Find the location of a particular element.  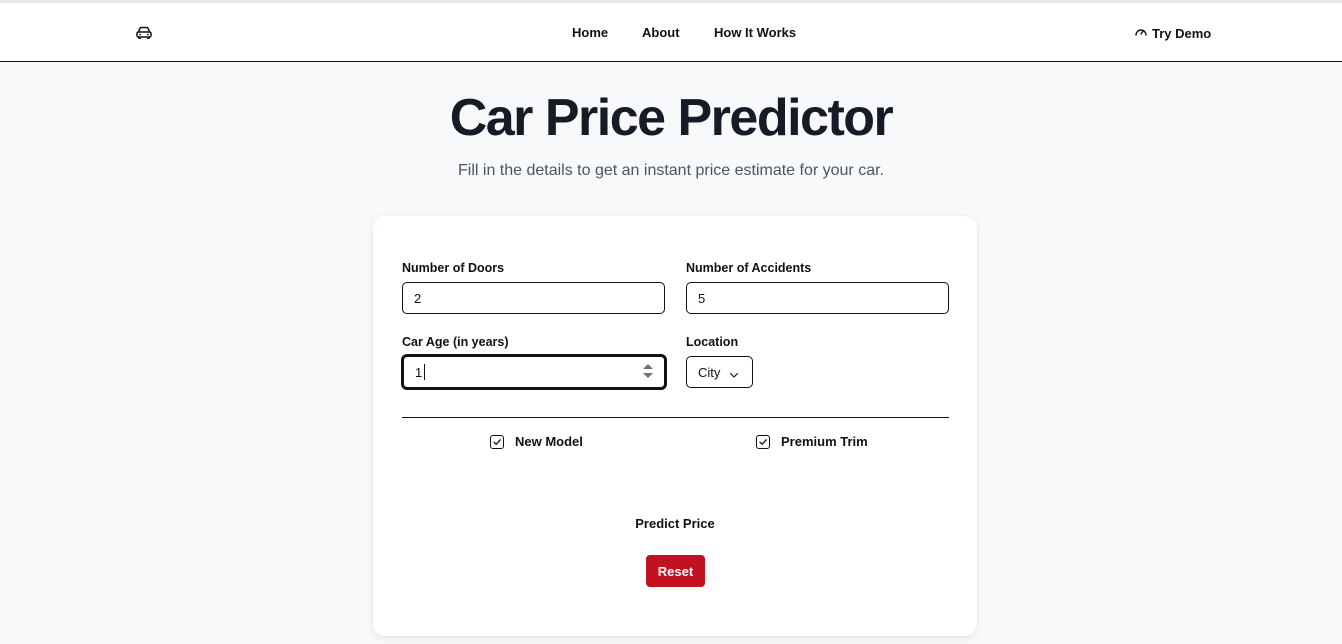

new-model-label: New Model is located at coordinates (549, 441).